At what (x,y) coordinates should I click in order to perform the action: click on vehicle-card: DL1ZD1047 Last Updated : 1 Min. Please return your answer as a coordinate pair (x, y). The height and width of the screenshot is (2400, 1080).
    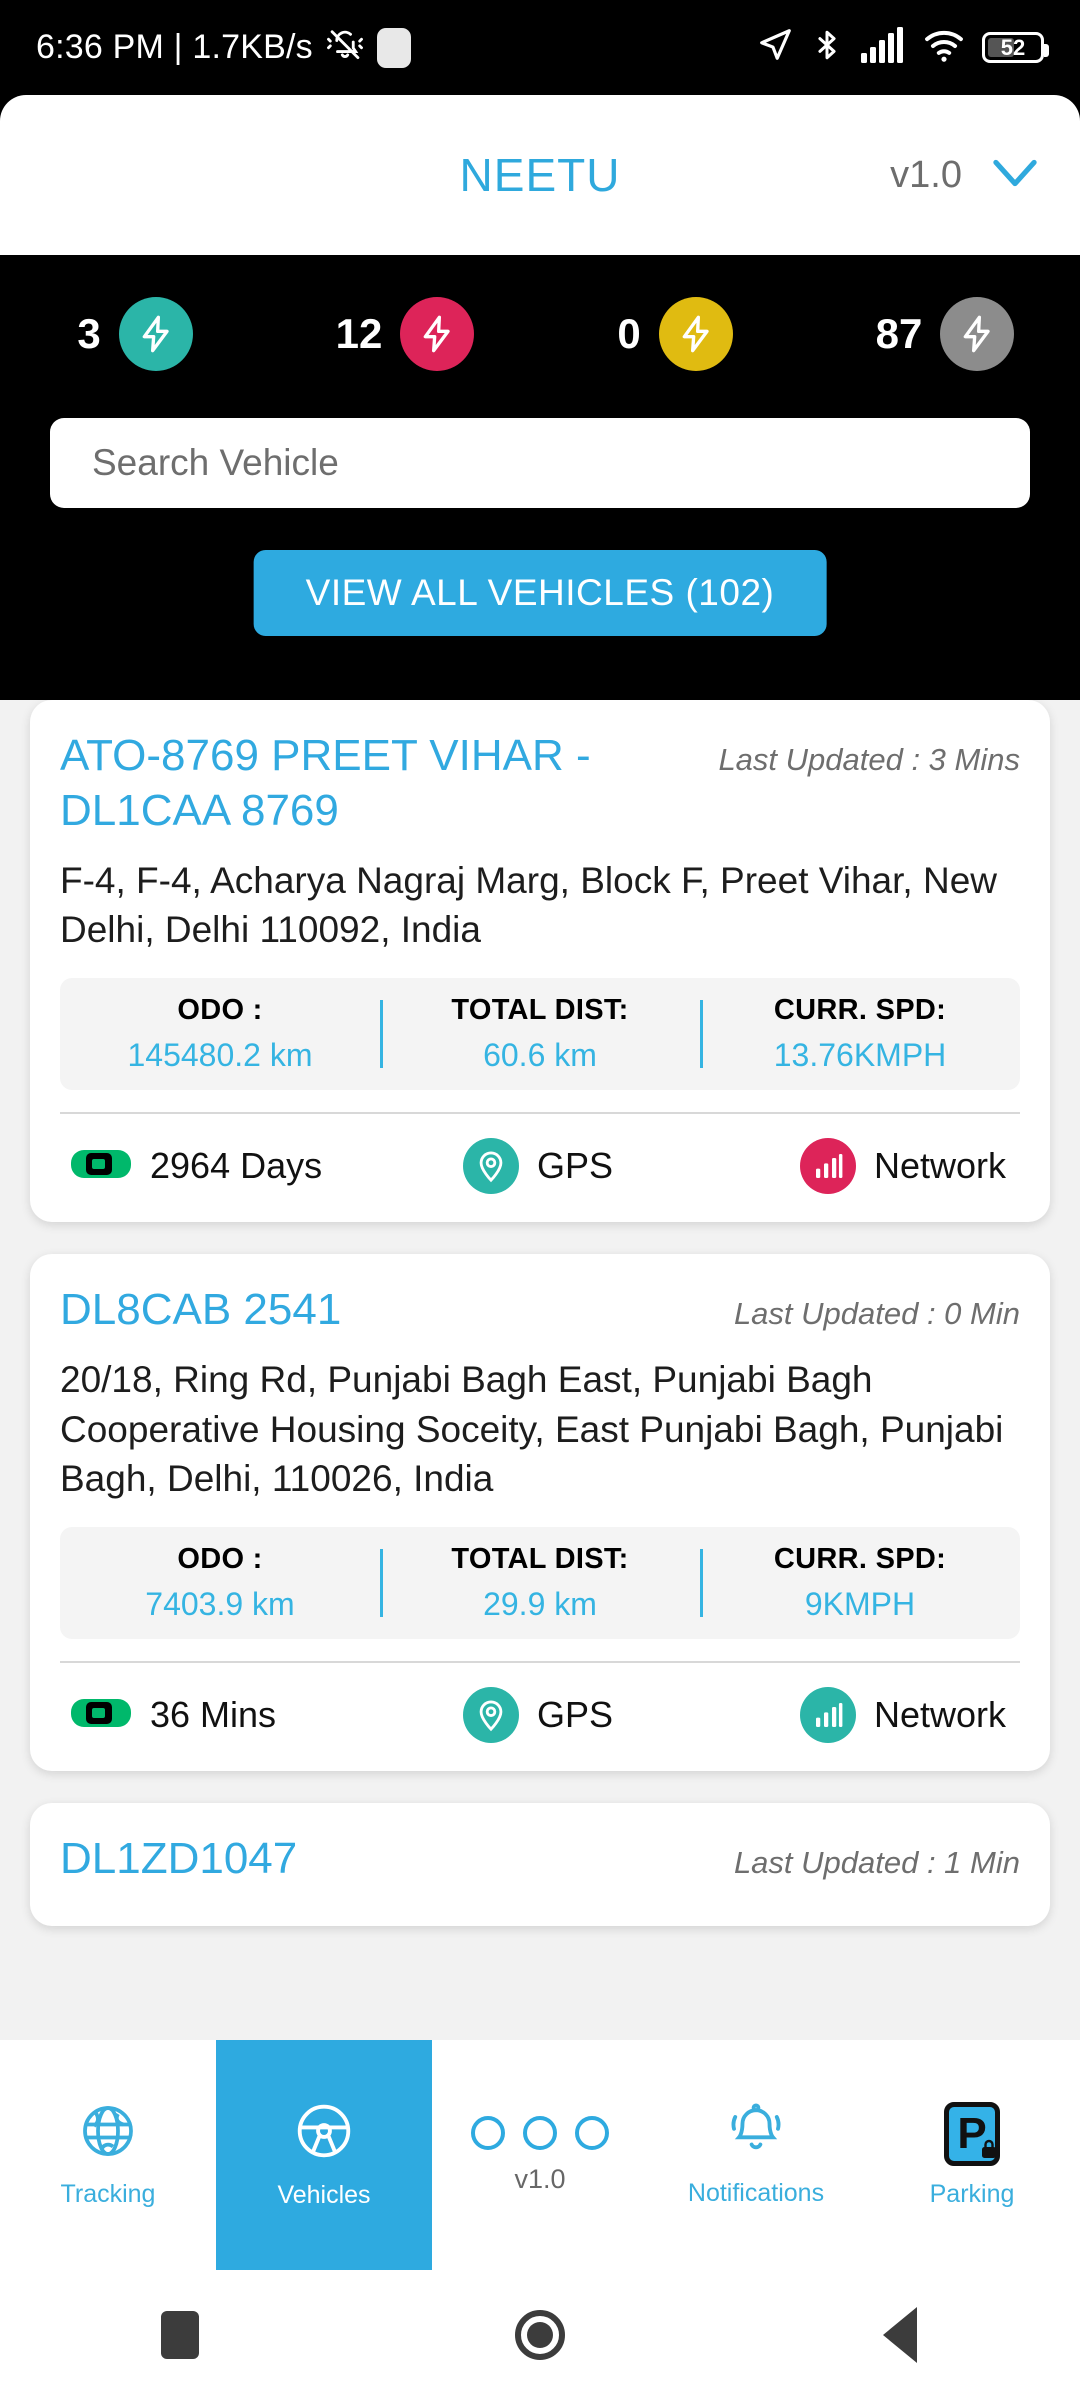
    Looking at the image, I should click on (540, 1865).